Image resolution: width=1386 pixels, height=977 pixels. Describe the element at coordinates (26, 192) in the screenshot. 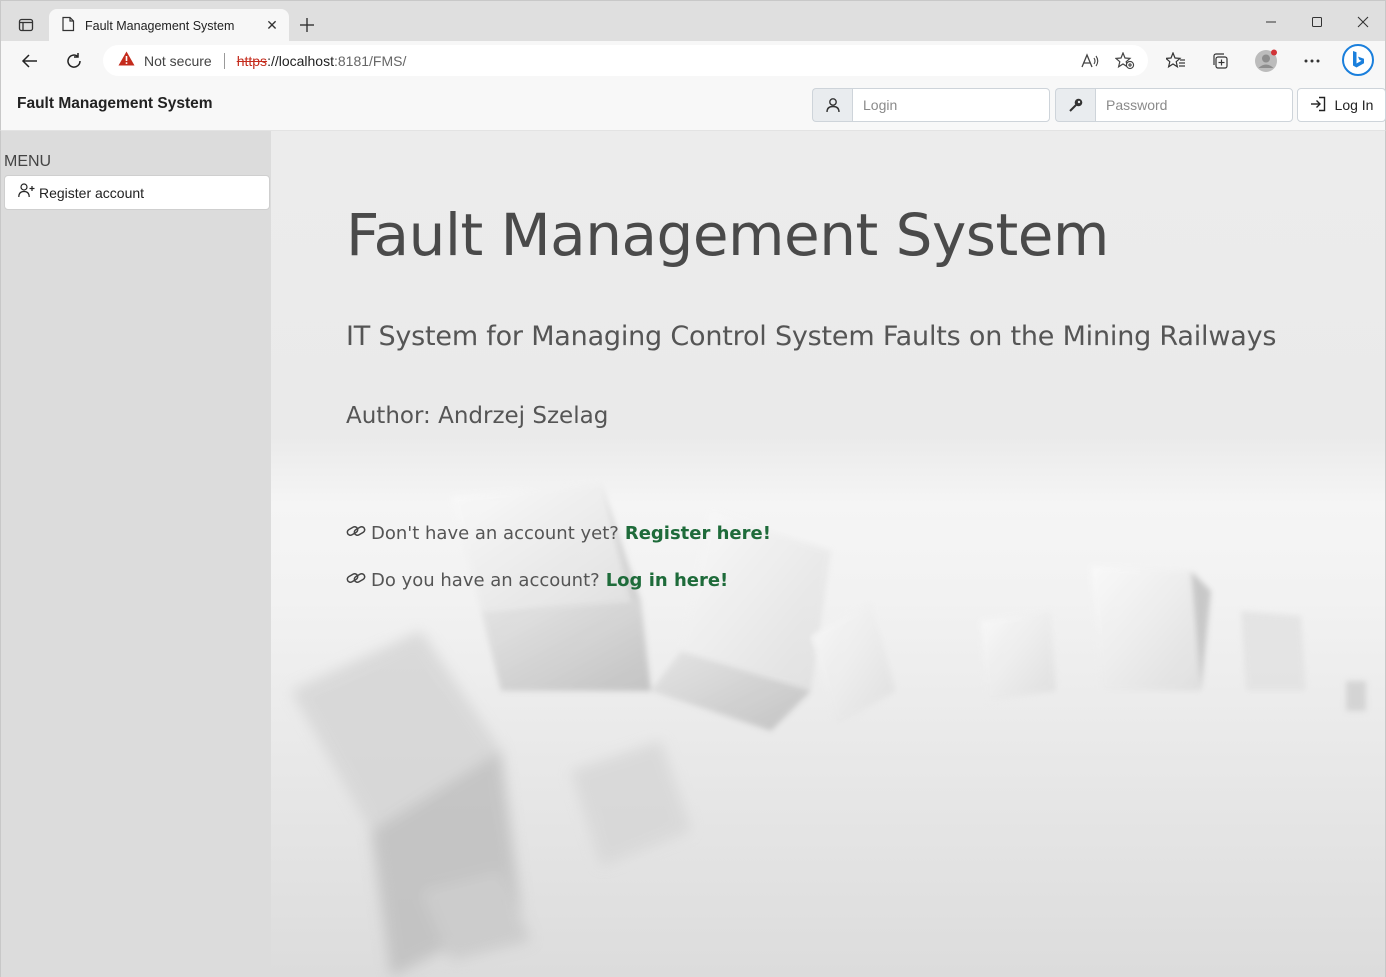

I see `user-plus-icon` at that location.